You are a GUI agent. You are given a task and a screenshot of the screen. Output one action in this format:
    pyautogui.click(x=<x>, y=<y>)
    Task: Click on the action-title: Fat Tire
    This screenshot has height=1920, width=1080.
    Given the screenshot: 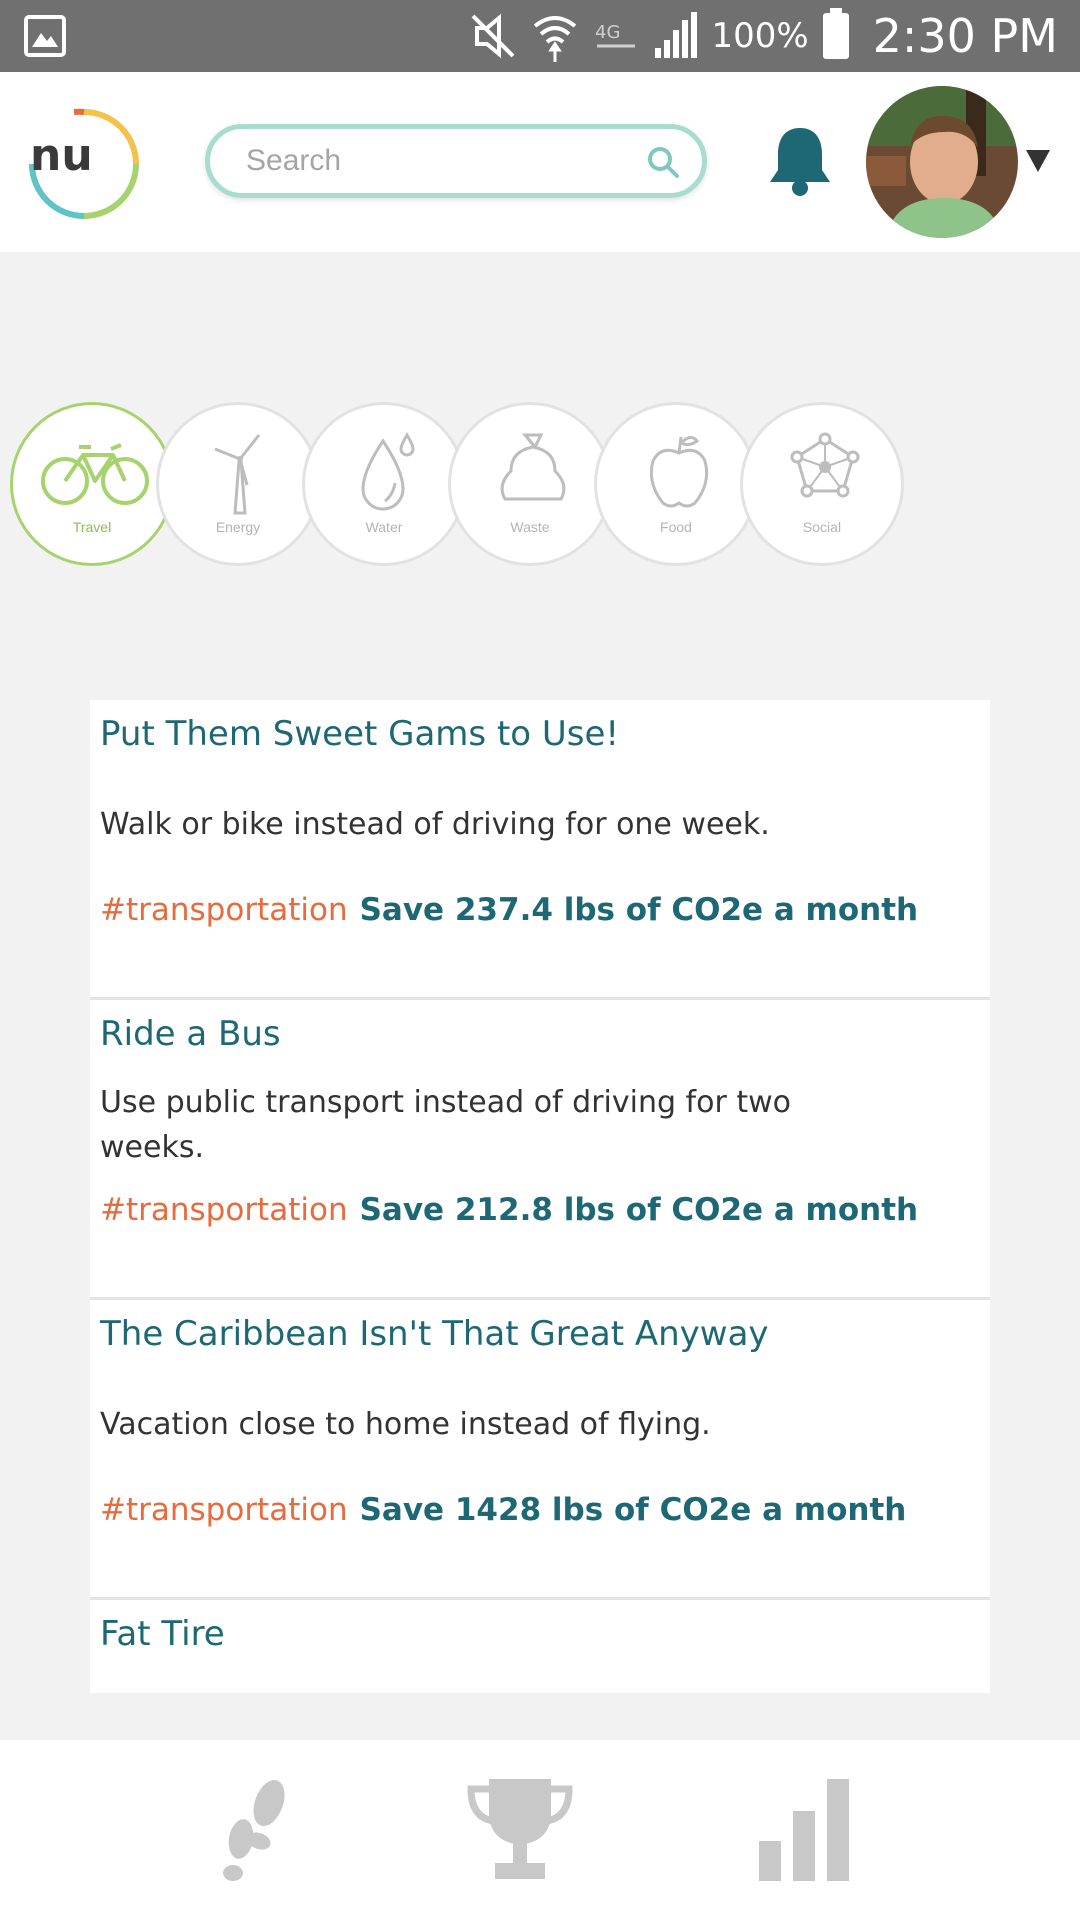 What is the action you would take?
    pyautogui.click(x=162, y=1634)
    